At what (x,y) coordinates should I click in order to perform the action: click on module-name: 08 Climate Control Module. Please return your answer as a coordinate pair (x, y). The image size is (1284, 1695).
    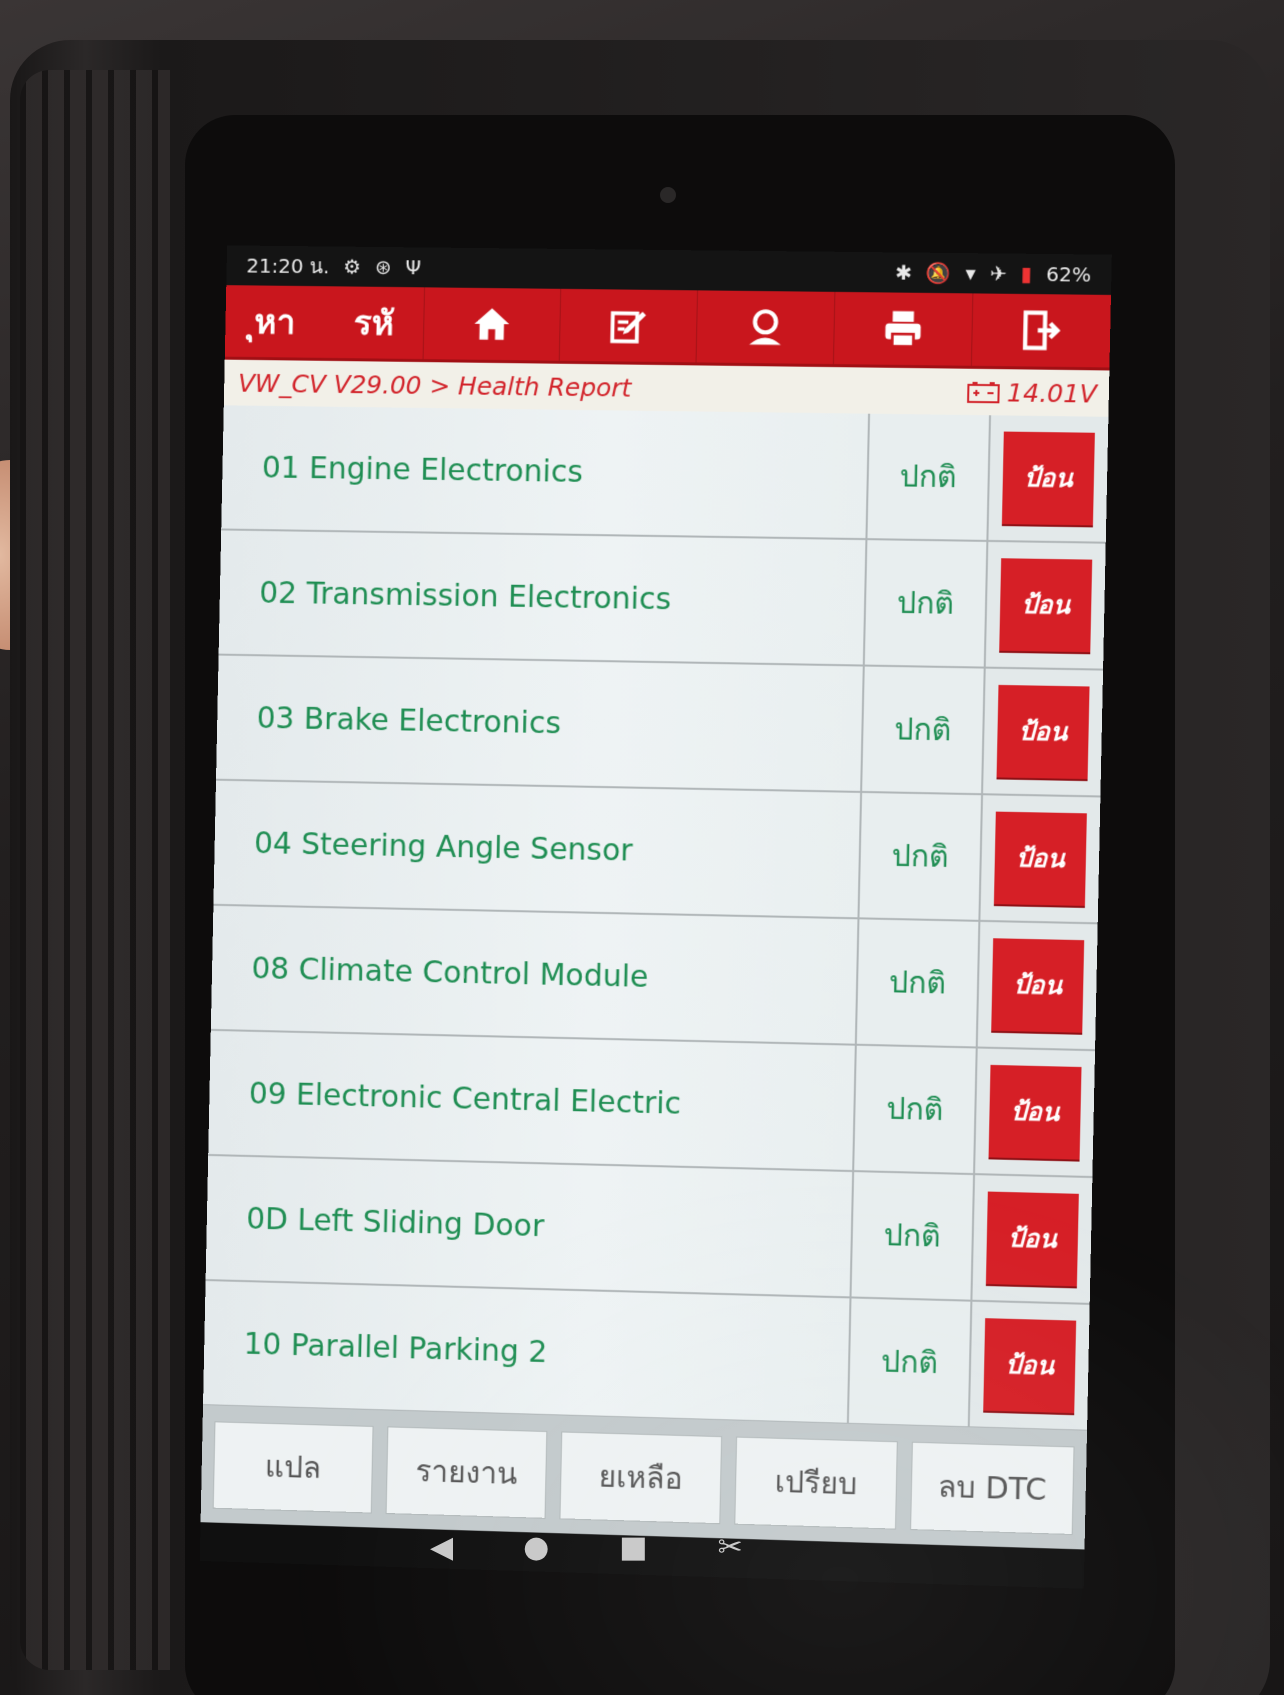
    Looking at the image, I should click on (535, 974).